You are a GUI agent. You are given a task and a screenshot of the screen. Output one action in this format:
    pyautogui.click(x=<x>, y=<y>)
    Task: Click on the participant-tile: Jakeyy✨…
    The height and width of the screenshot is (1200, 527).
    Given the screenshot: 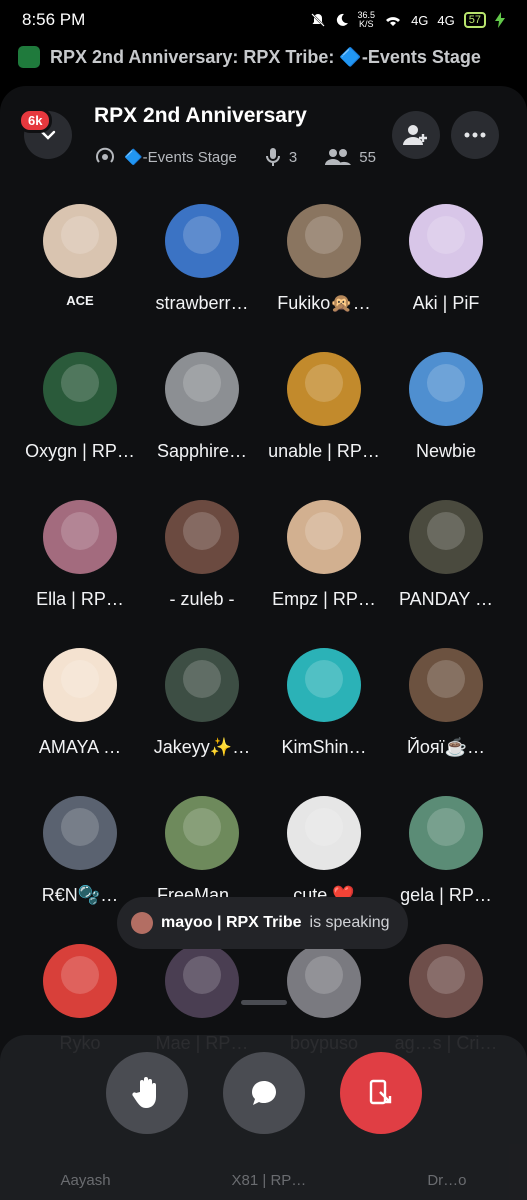 What is the action you would take?
    pyautogui.click(x=202, y=703)
    